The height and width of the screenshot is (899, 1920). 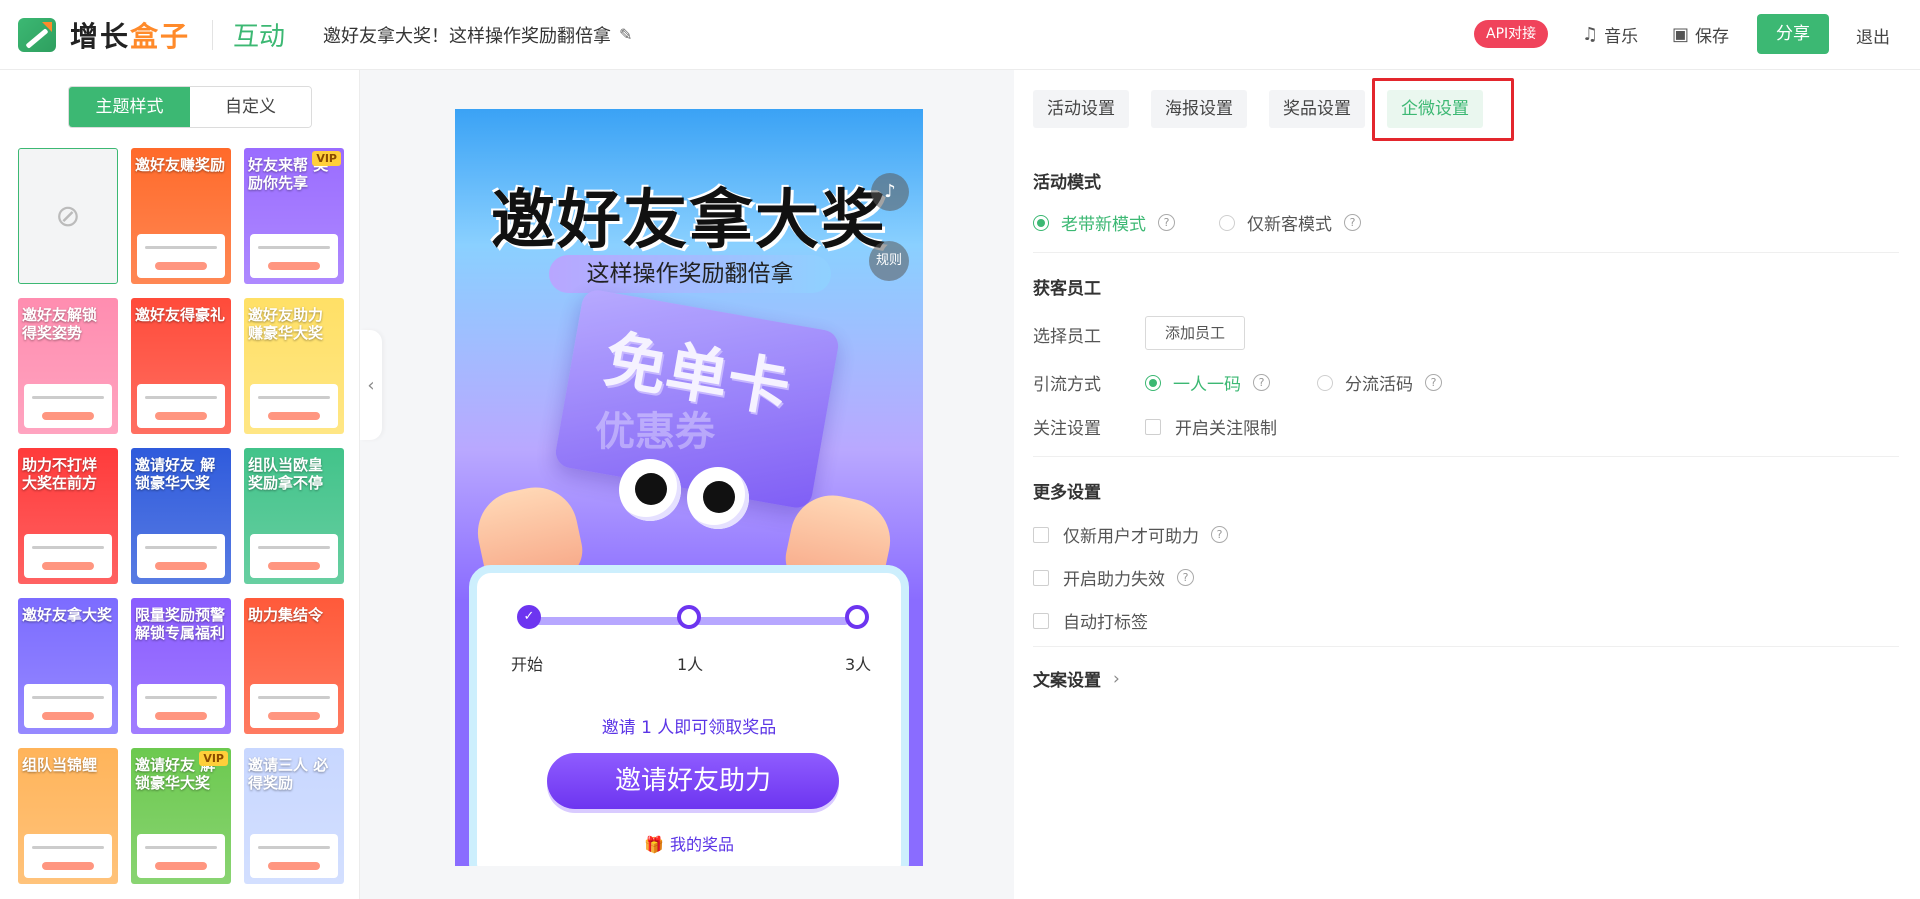 What do you see at coordinates (1130, 534) in the screenshot?
I see `new-user-only-checkbox: 仅新用户才可助力?` at bounding box center [1130, 534].